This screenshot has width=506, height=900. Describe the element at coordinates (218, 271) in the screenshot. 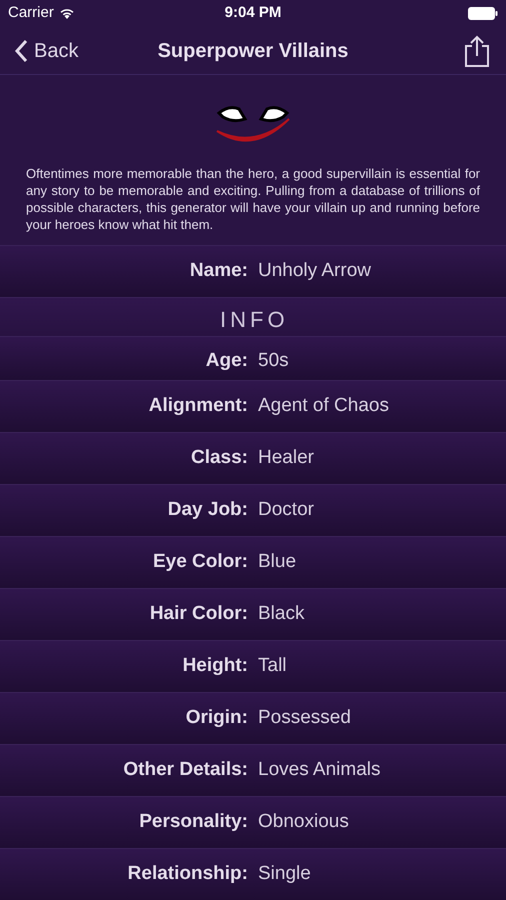

I see `attribute-label: Name:` at that location.